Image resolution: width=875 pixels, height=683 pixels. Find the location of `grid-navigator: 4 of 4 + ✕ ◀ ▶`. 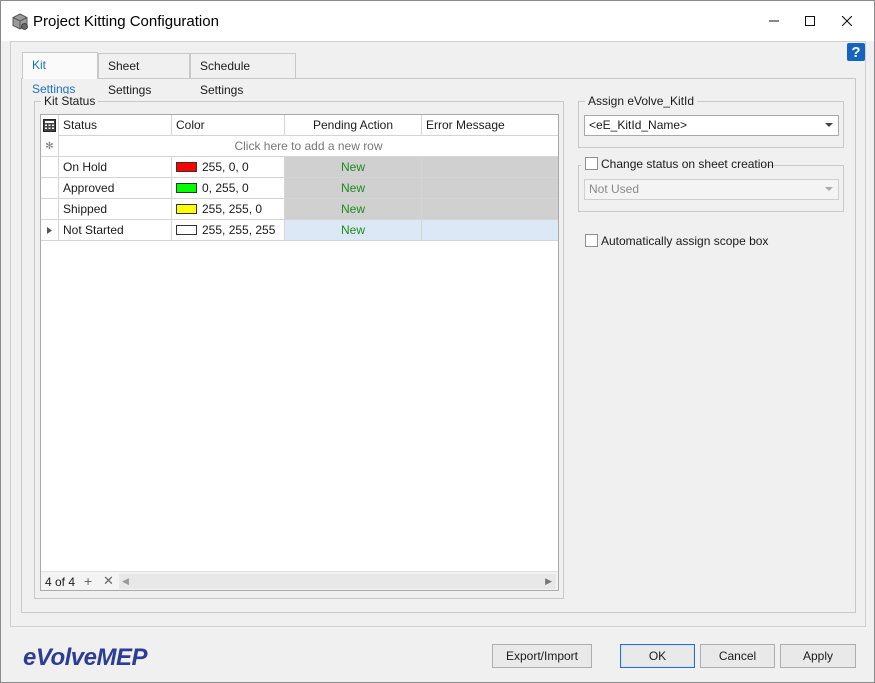

grid-navigator: 4 of 4 + ✕ ◀ ▶ is located at coordinates (299, 580).